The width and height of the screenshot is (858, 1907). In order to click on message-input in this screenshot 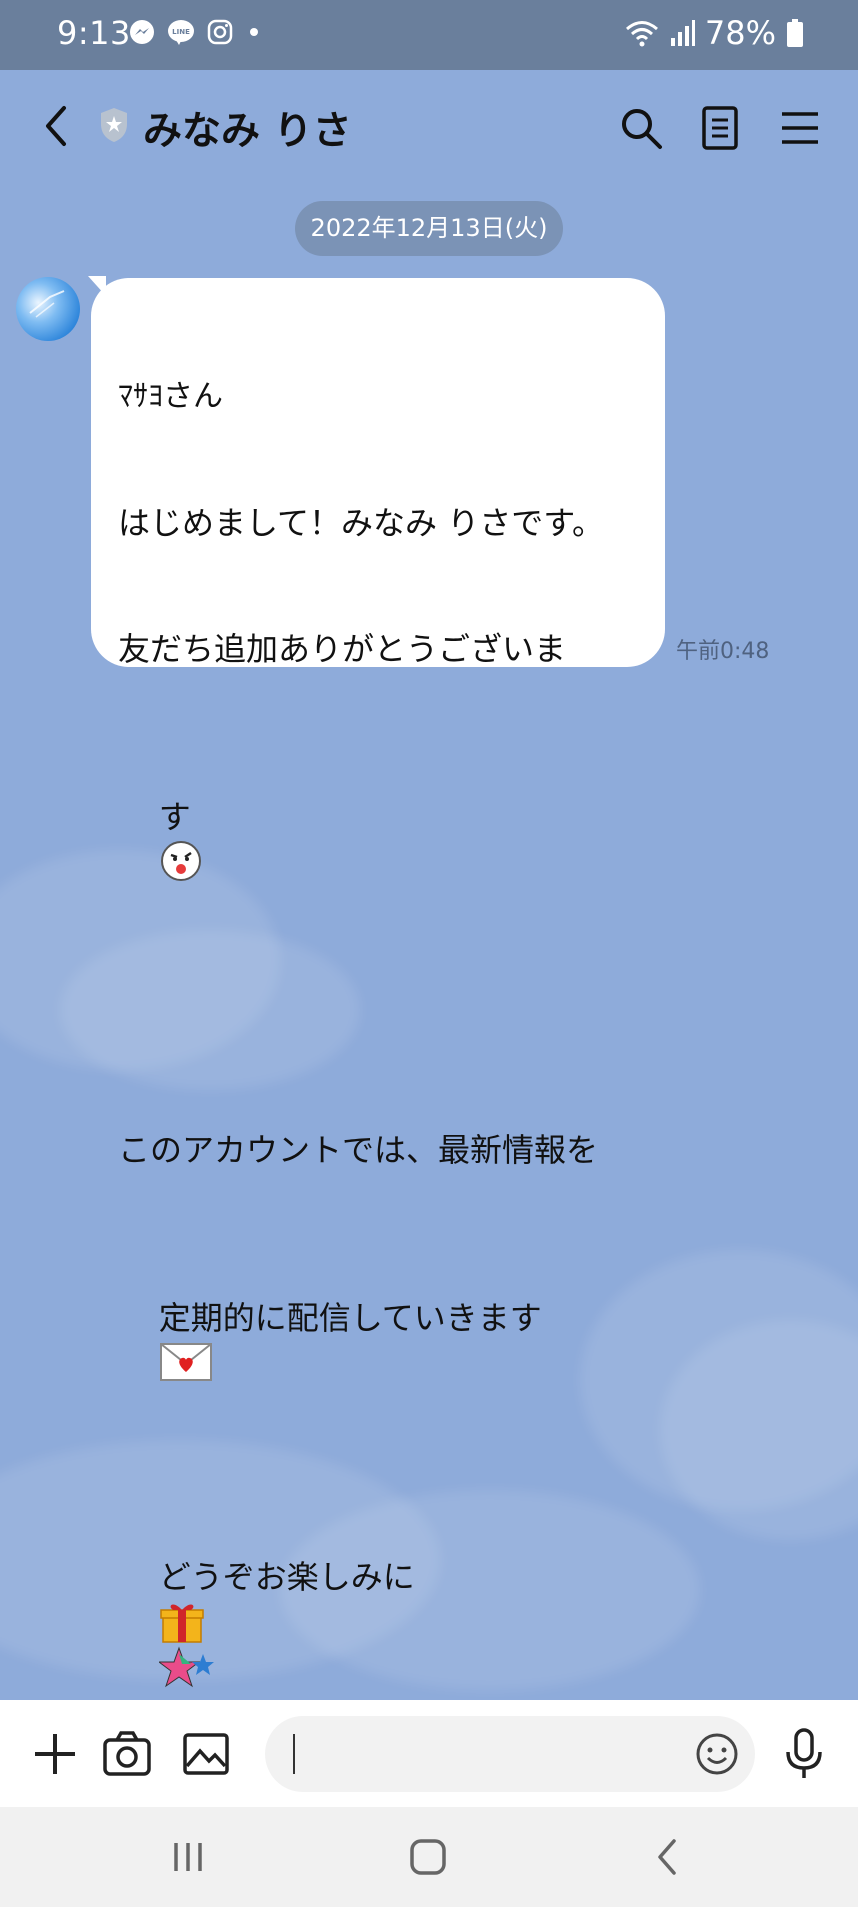, I will do `click(510, 1754)`.